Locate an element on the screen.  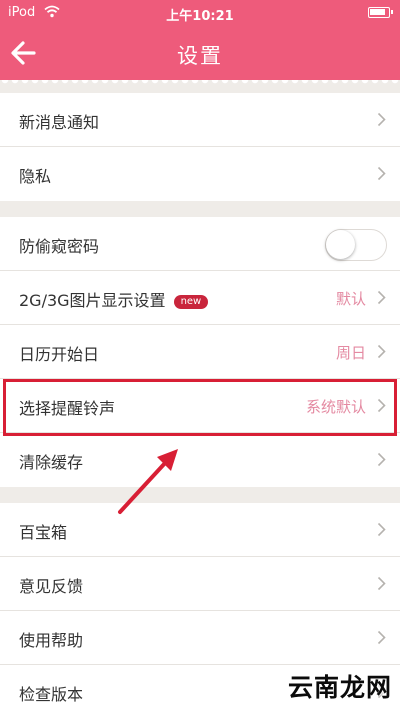
settings-item-reminder-ringtone: 选择提醒铃声 系统默认 is located at coordinates (200, 406).